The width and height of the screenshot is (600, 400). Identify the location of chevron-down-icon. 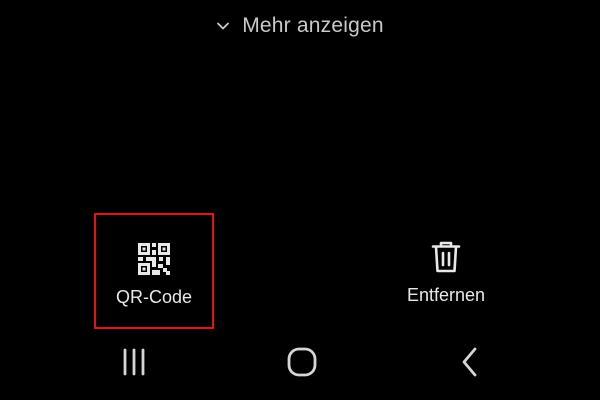
(223, 26).